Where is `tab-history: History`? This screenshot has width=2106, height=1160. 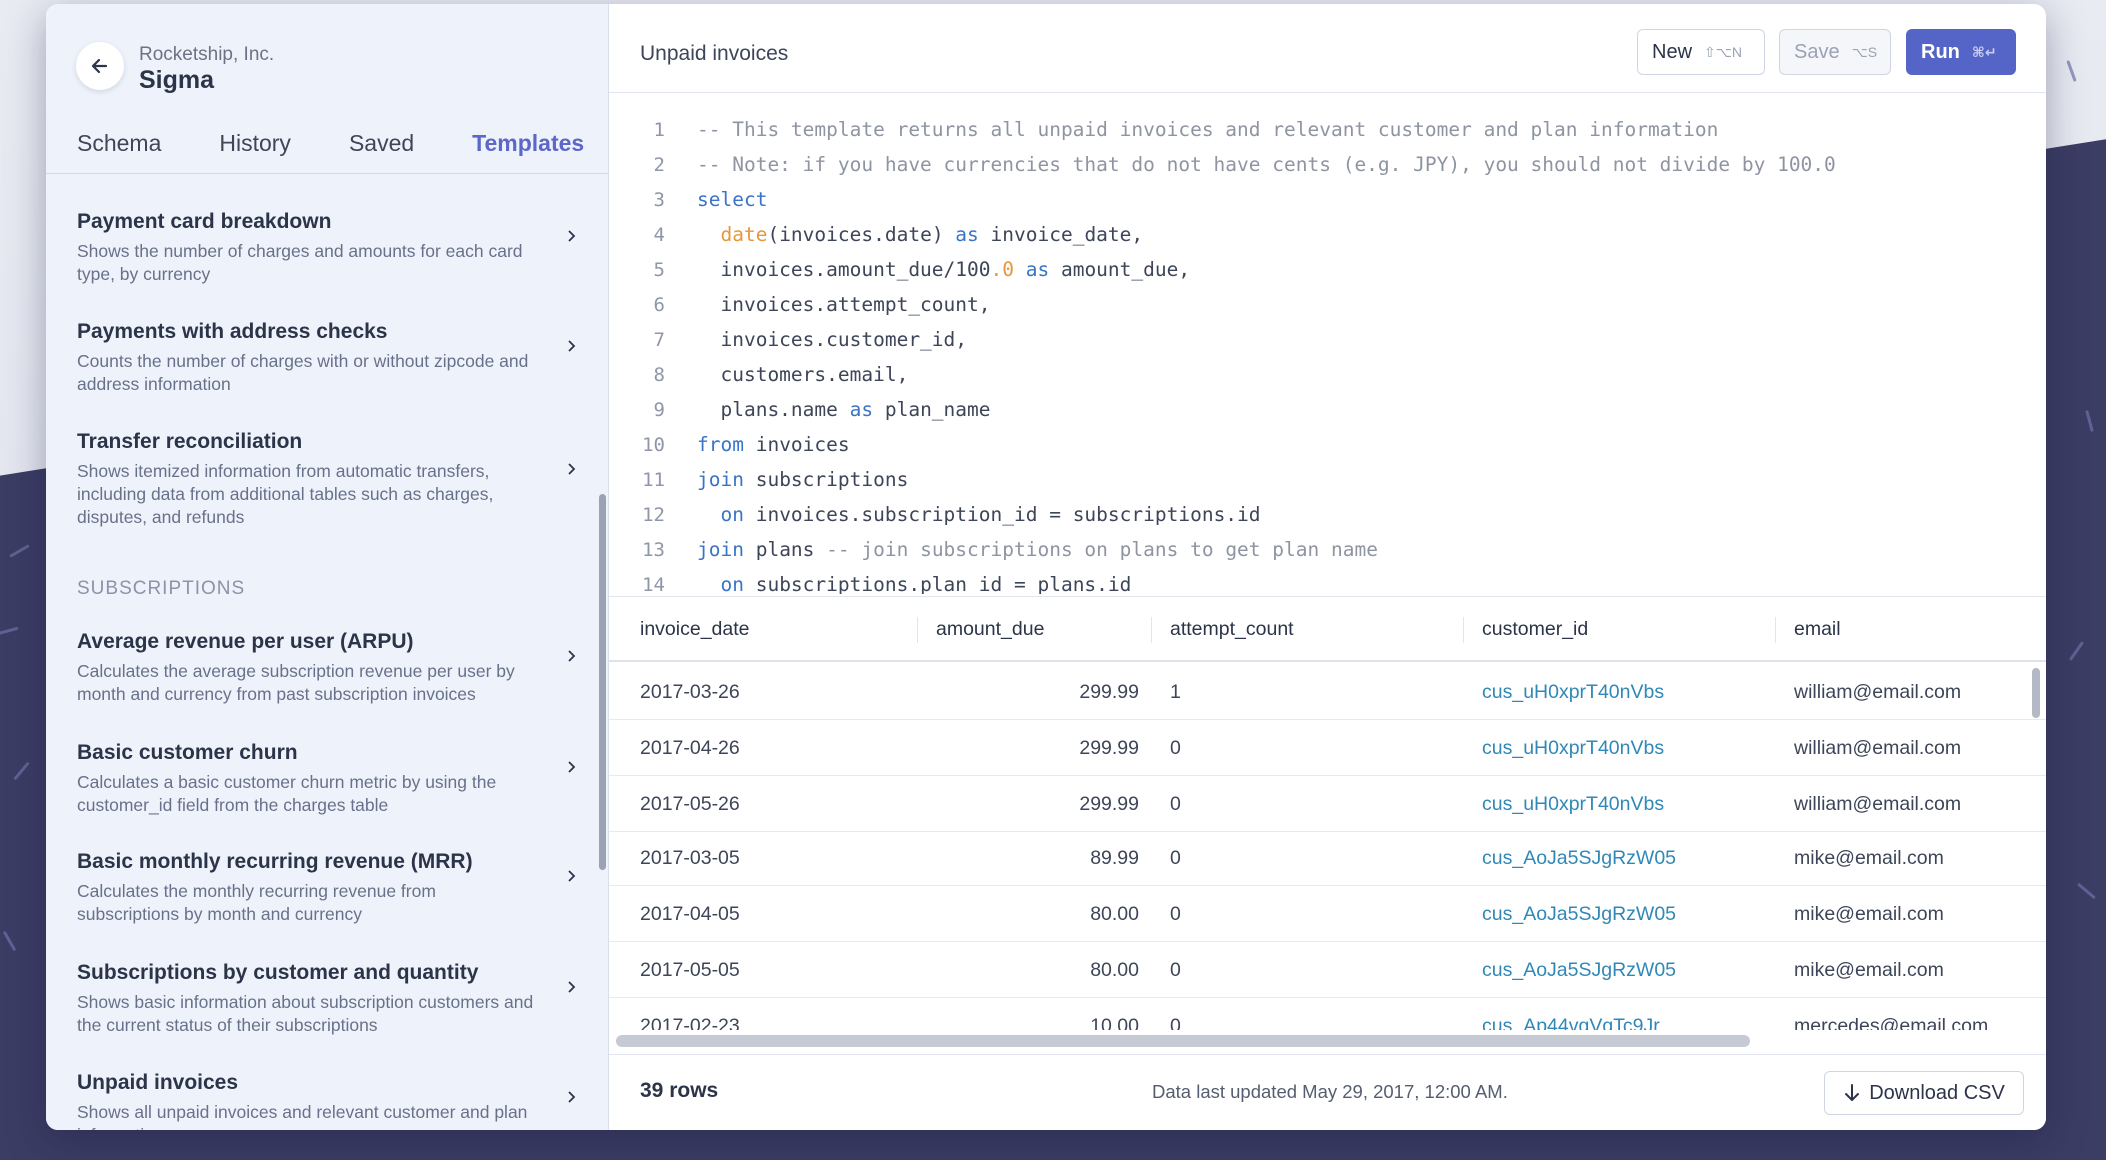 tab-history: History is located at coordinates (255, 143).